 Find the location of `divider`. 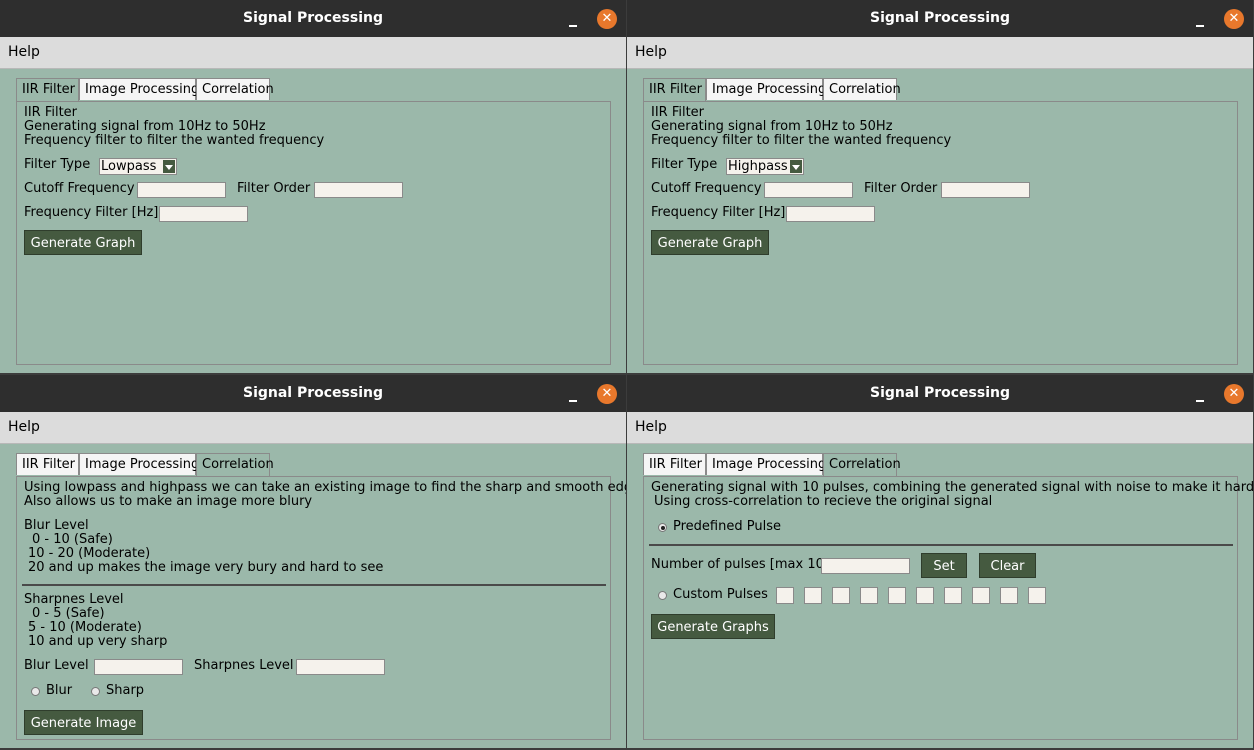

divider is located at coordinates (941, 545).